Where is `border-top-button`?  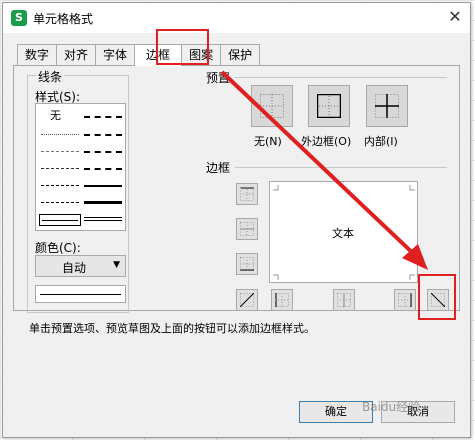
border-top-button is located at coordinates (247, 194).